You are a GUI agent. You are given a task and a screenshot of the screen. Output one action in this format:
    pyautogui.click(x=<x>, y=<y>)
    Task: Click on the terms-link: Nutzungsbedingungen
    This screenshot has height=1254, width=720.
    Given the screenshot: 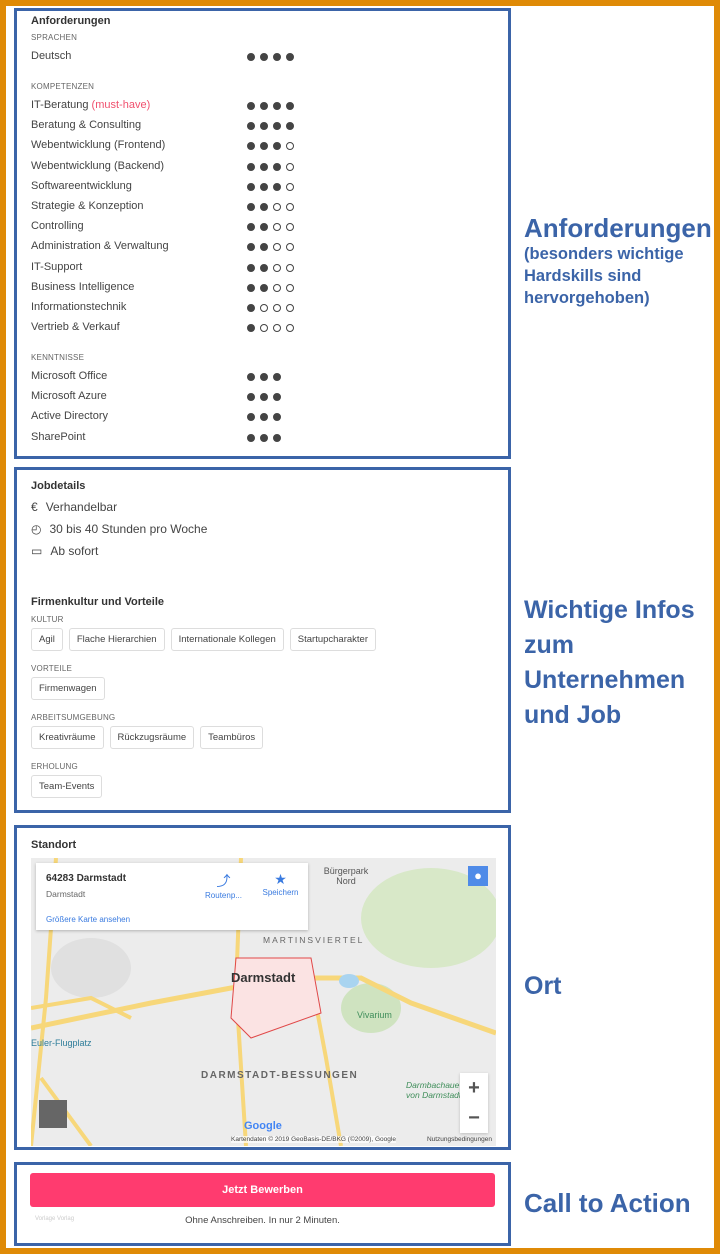 What is the action you would take?
    pyautogui.click(x=459, y=1139)
    